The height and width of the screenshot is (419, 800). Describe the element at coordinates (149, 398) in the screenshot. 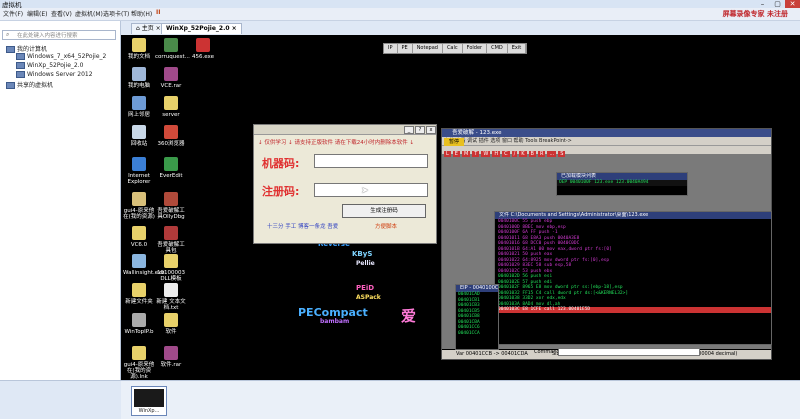

I see `thumbnail-image` at that location.